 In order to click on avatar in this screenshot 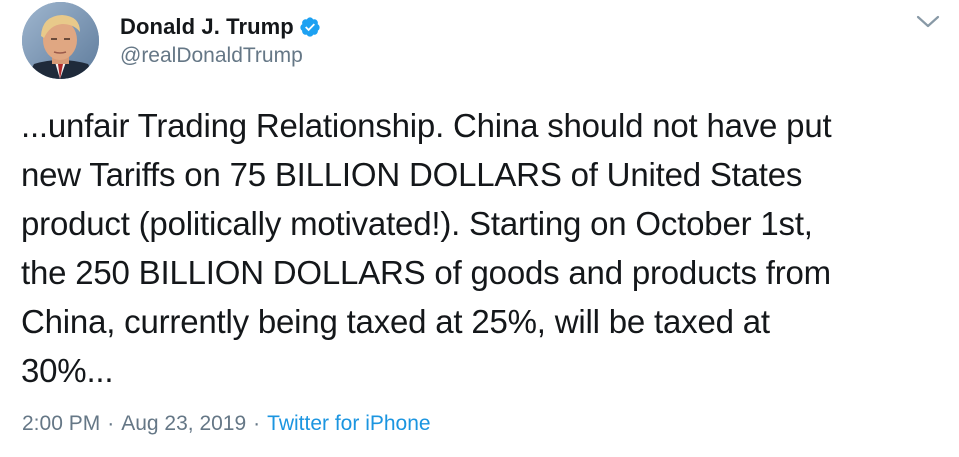, I will do `click(60, 40)`.